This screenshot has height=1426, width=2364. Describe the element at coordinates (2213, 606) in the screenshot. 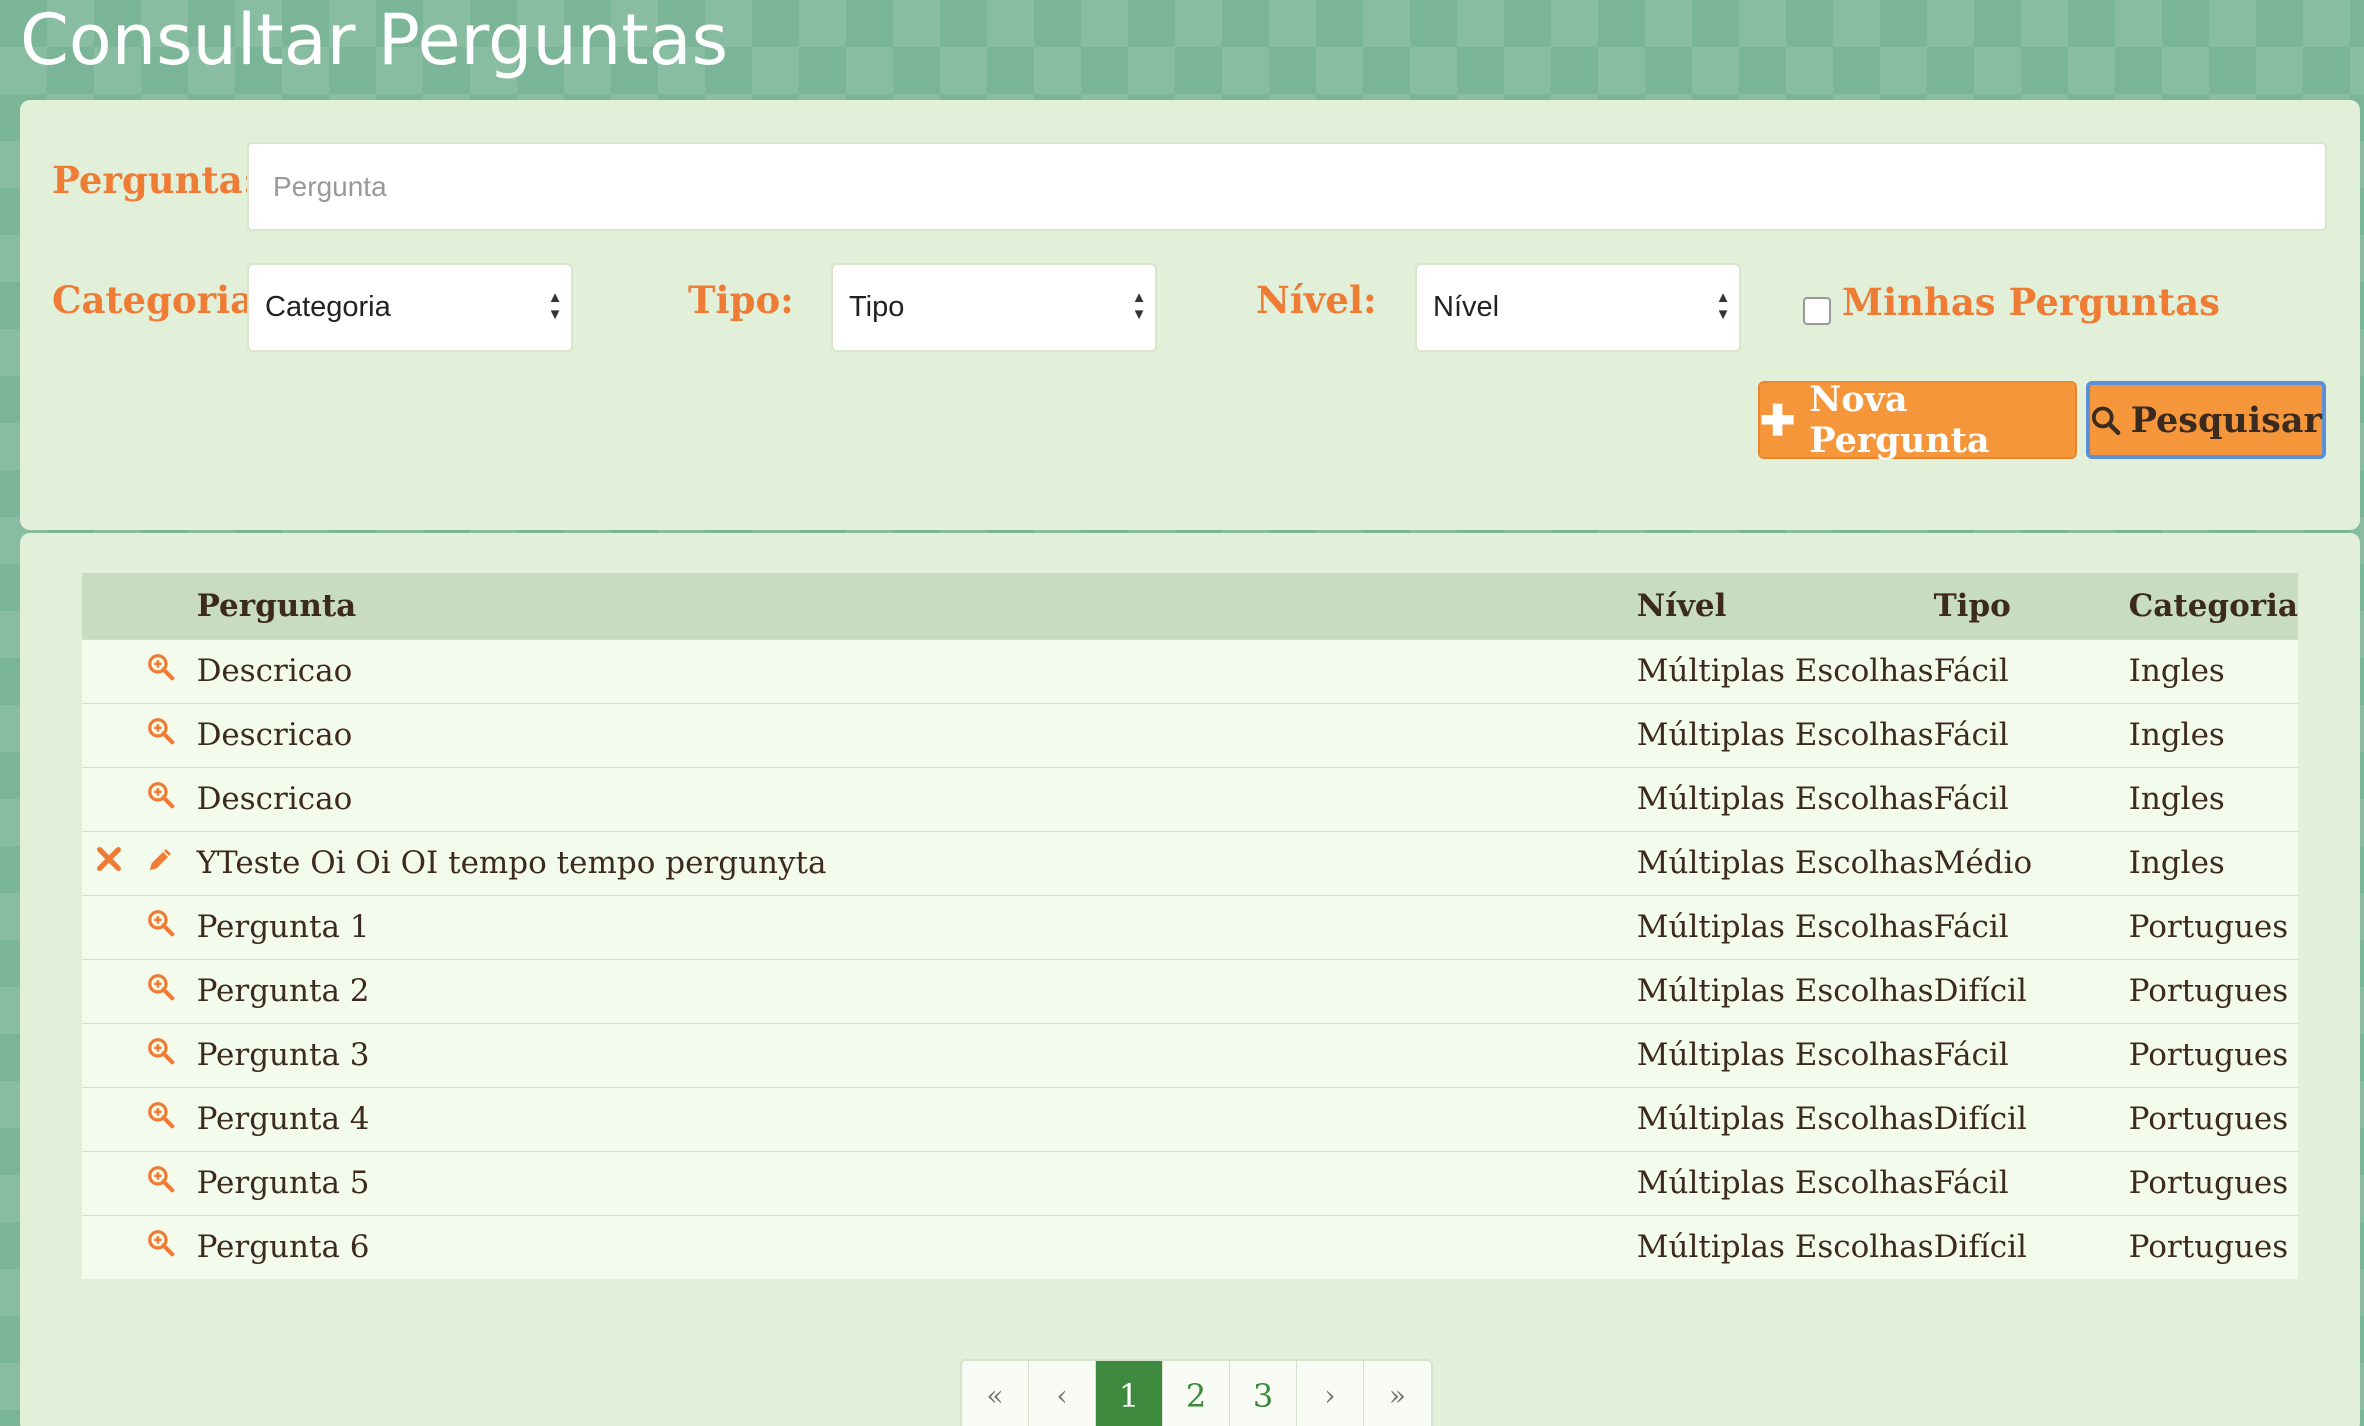

I see `header-categoria: Categoria` at that location.